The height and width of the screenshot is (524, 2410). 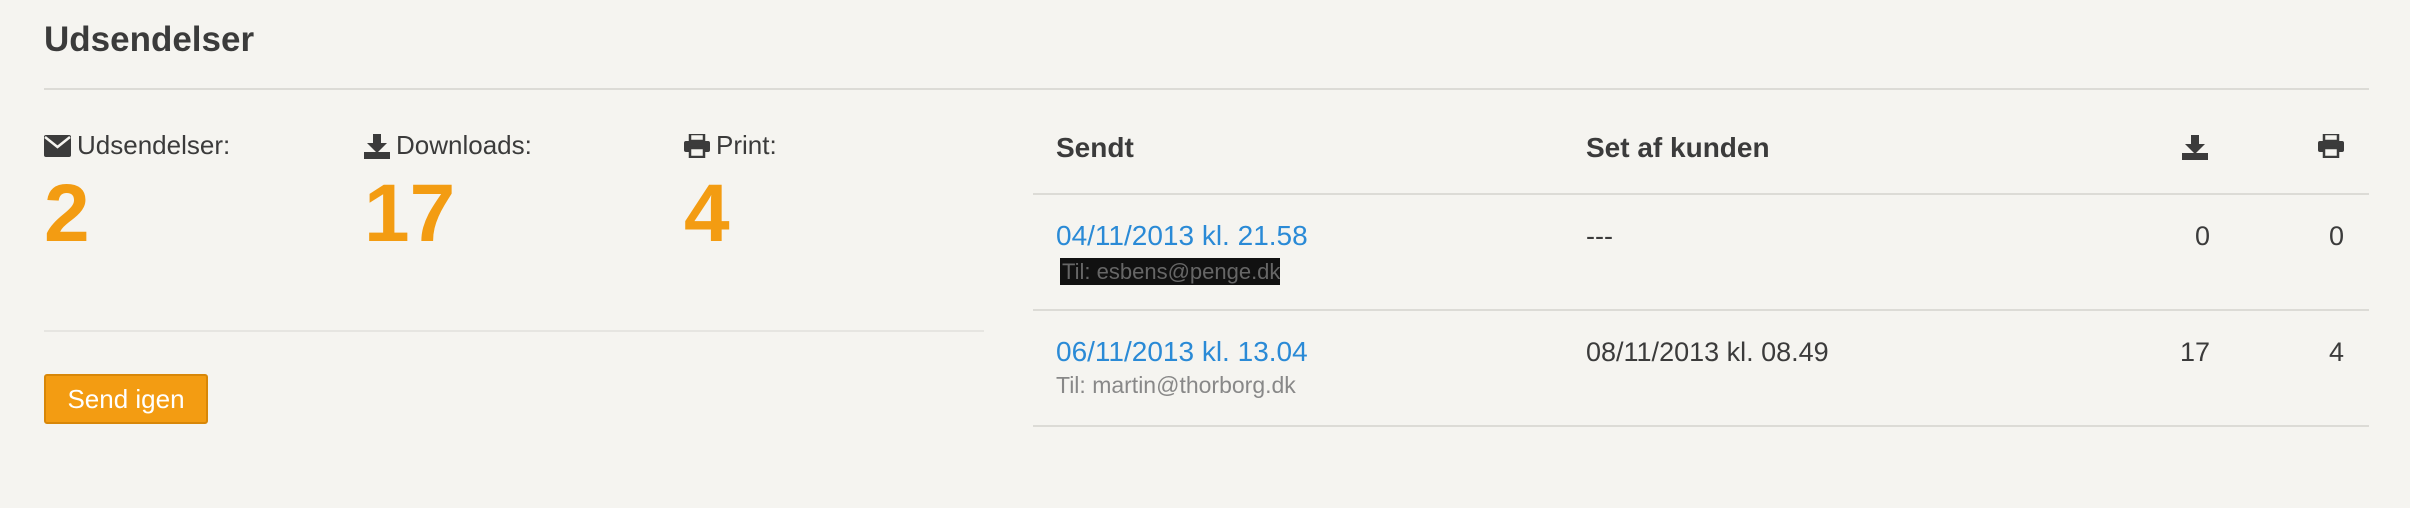 I want to click on stat-prints-label: Print:, so click(x=746, y=145).